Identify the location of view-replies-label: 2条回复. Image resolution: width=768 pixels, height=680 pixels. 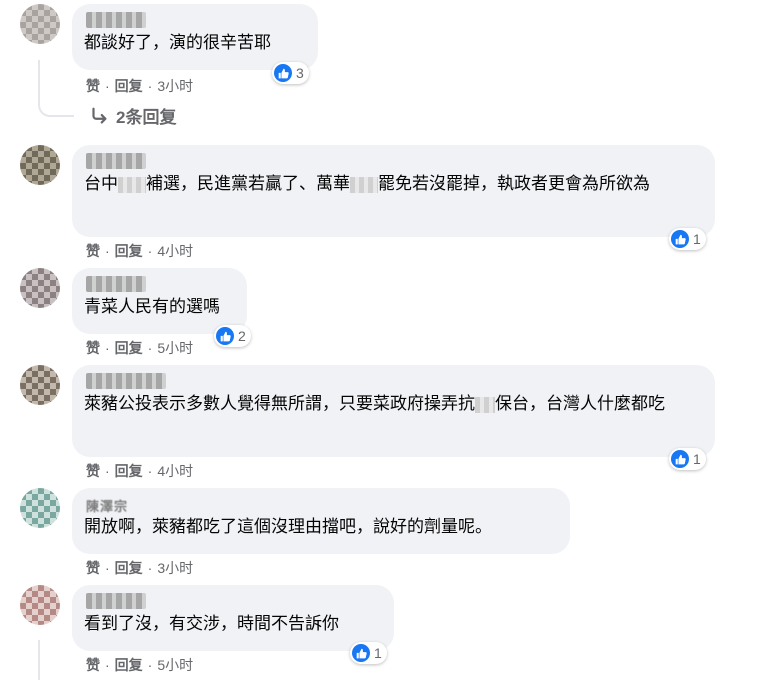
(146, 117).